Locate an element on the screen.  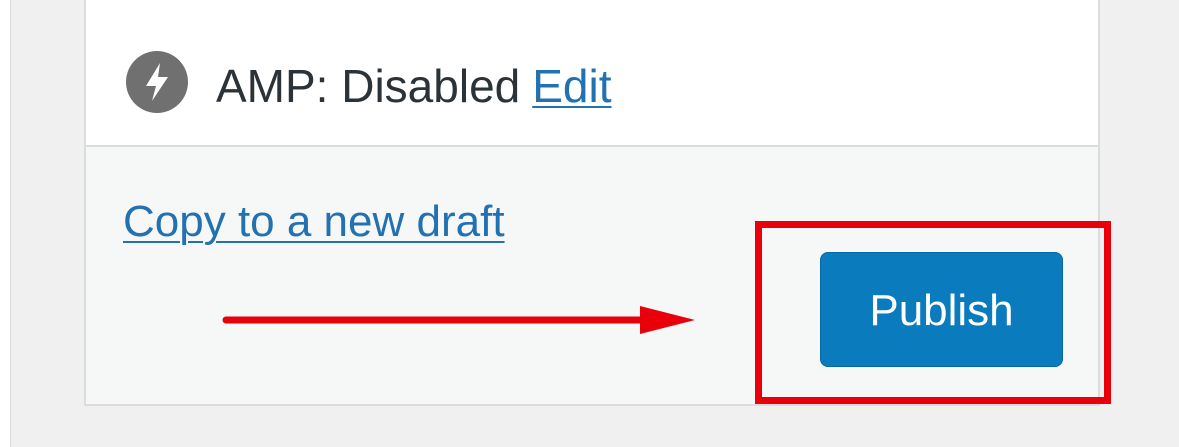
amp-status-label: AMP: Disabled is located at coordinates (368, 86).